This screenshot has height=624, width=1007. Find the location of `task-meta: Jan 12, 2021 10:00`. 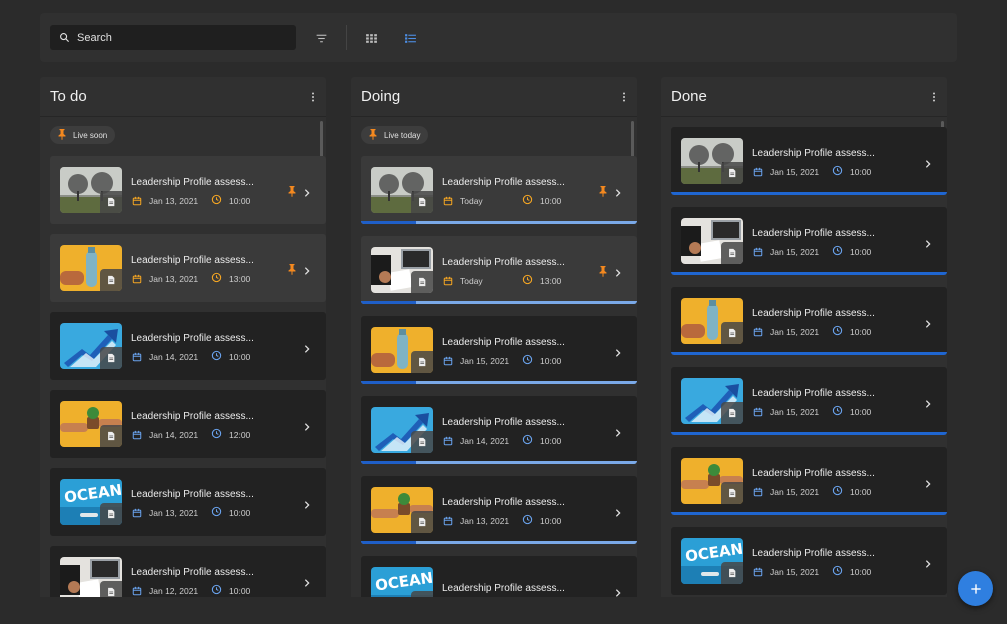

task-meta: Jan 12, 2021 10:00 is located at coordinates (191, 590).